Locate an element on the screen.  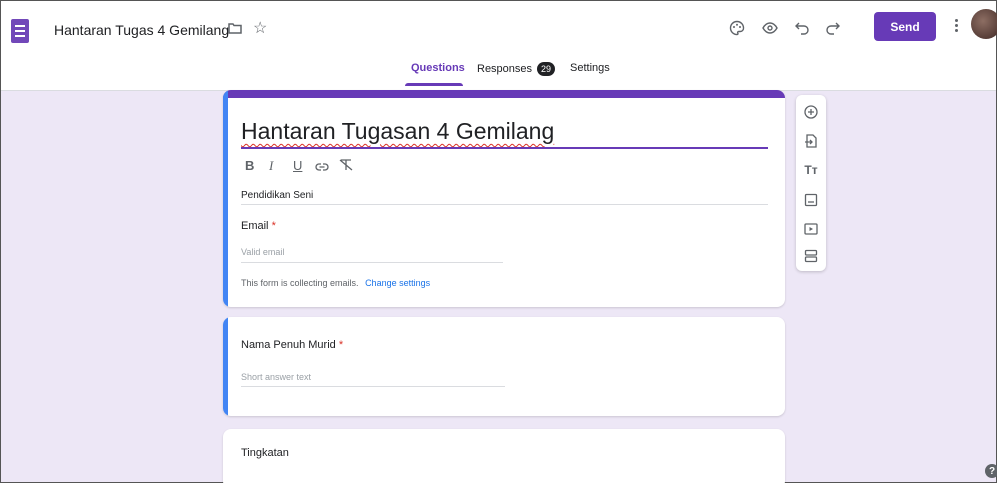
active-tab-indicator is located at coordinates (434, 84).